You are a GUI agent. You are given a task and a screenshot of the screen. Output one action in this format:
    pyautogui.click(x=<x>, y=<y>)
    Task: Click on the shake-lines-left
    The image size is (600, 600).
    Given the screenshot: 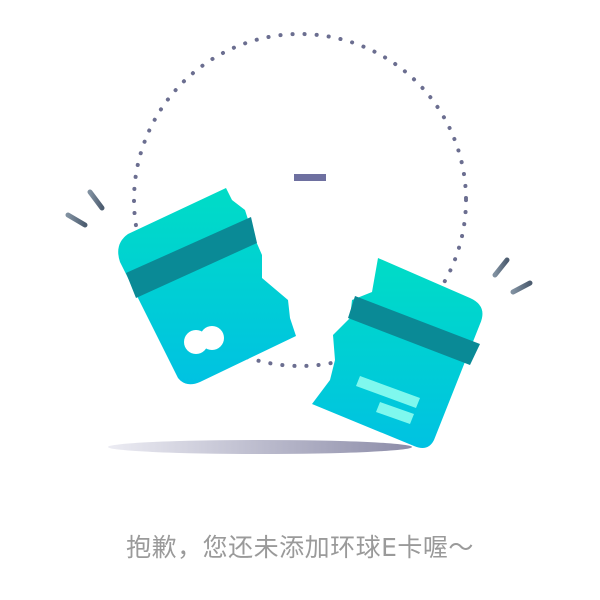 What is the action you would take?
    pyautogui.click(x=81, y=219)
    